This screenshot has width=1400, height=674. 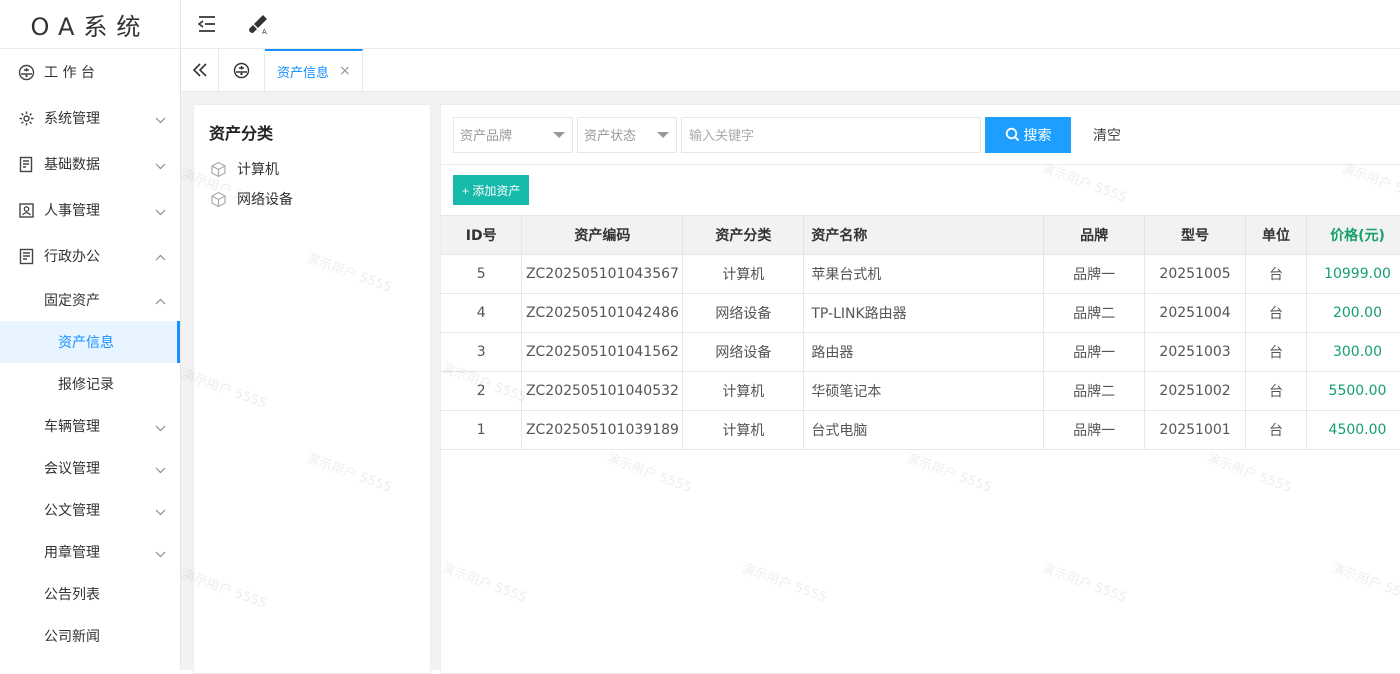 What do you see at coordinates (831, 135) in the screenshot?
I see `keyword-input: 输入关键字` at bounding box center [831, 135].